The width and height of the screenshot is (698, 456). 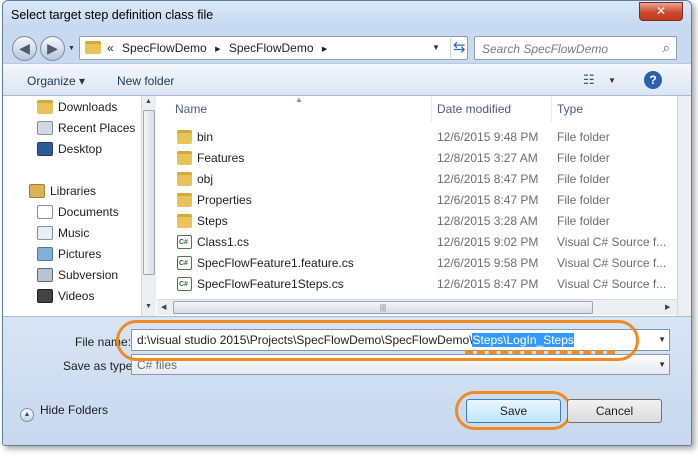 I want to click on column-header-name: ▲ Name, so click(x=294, y=108).